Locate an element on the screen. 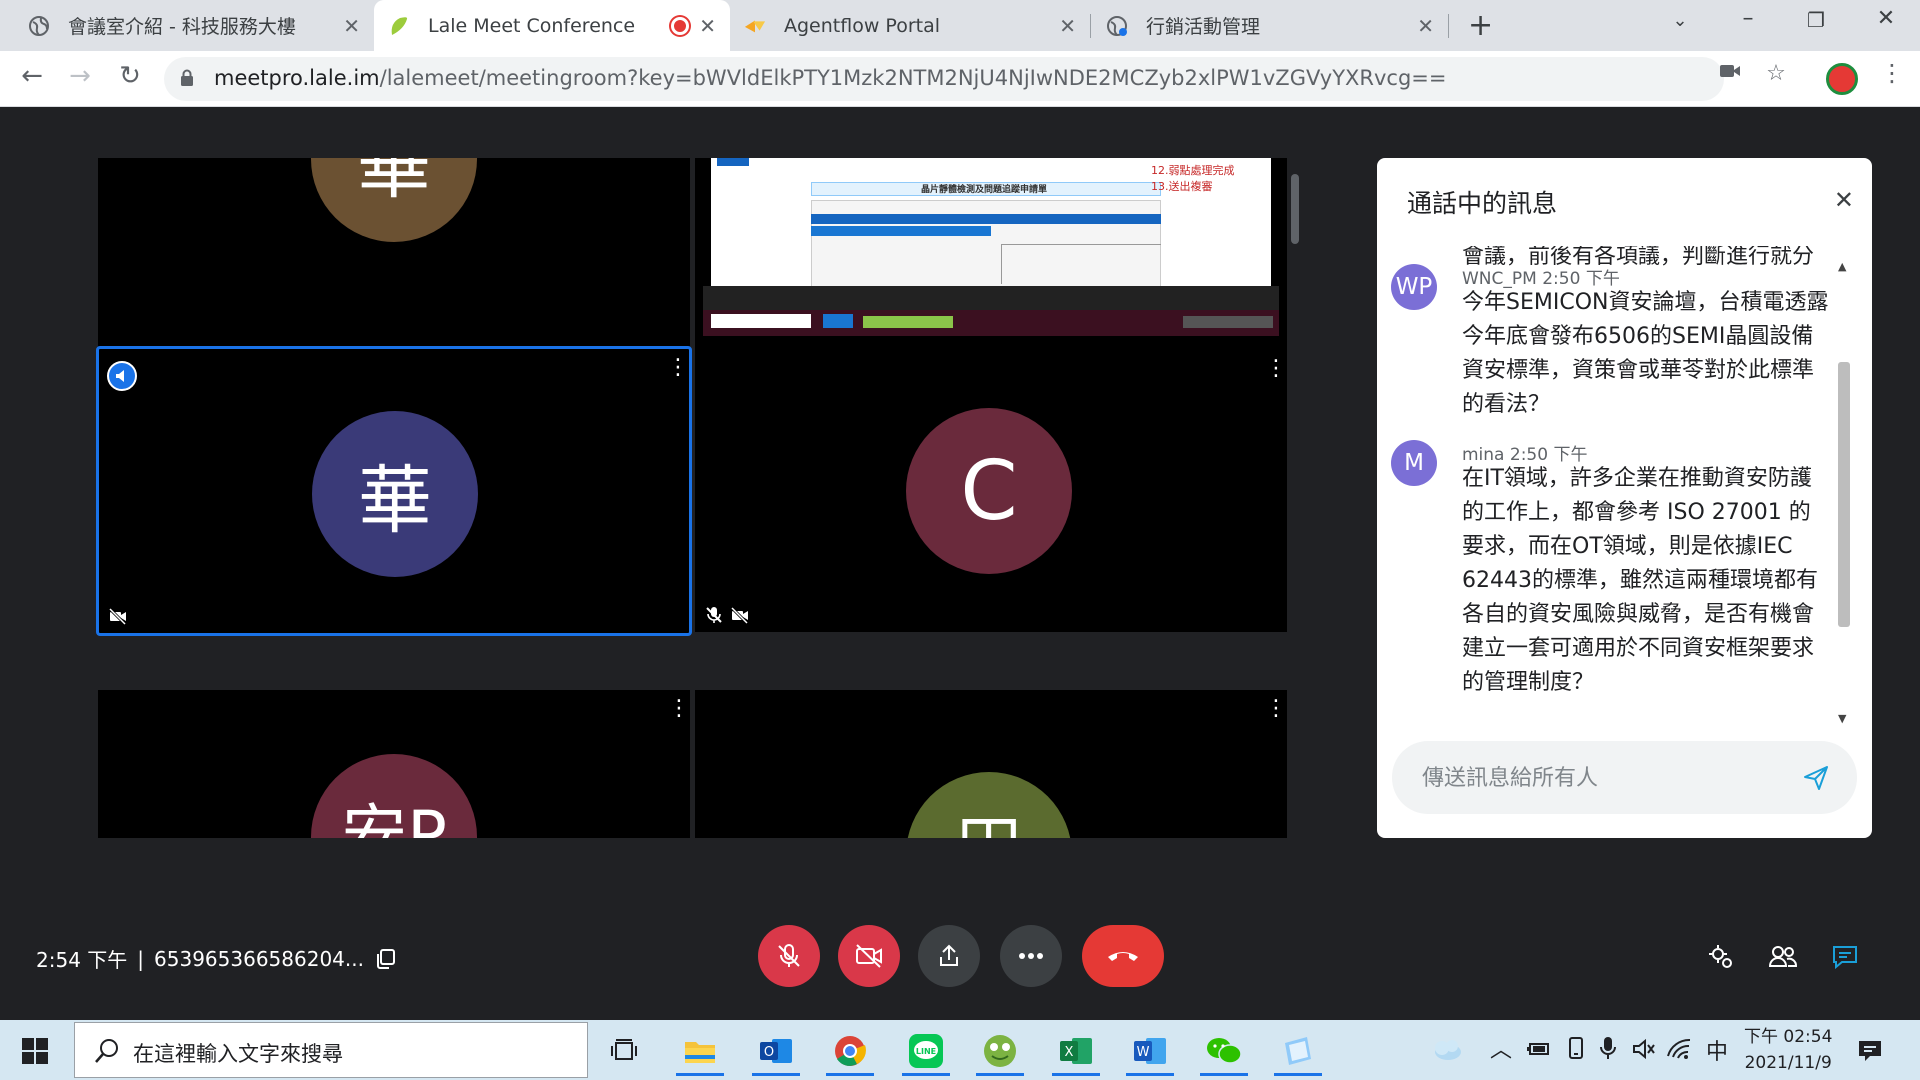  chat-scrollbar: ▲ ▼ is located at coordinates (1844, 492).